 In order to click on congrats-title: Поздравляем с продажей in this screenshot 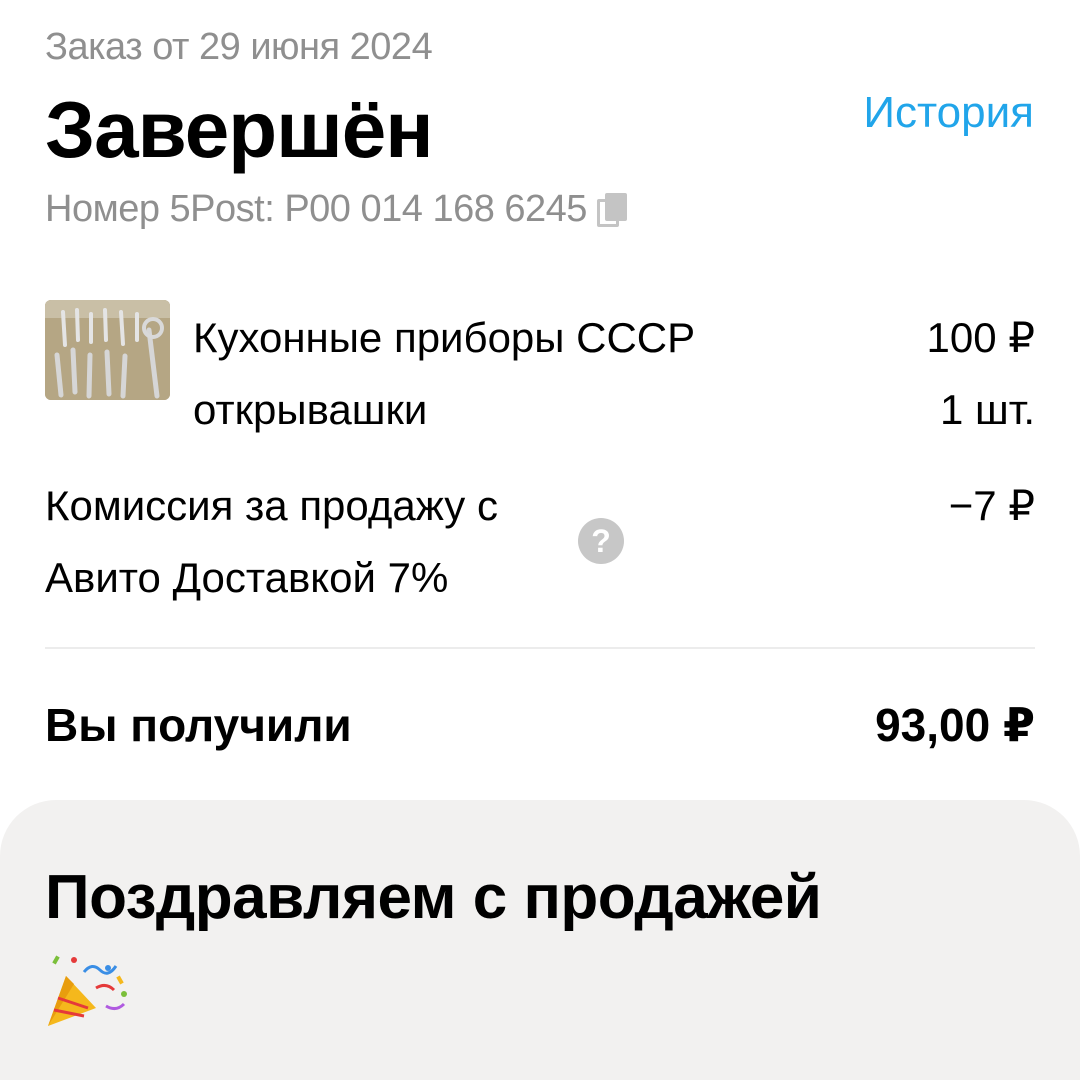, I will do `click(433, 897)`.